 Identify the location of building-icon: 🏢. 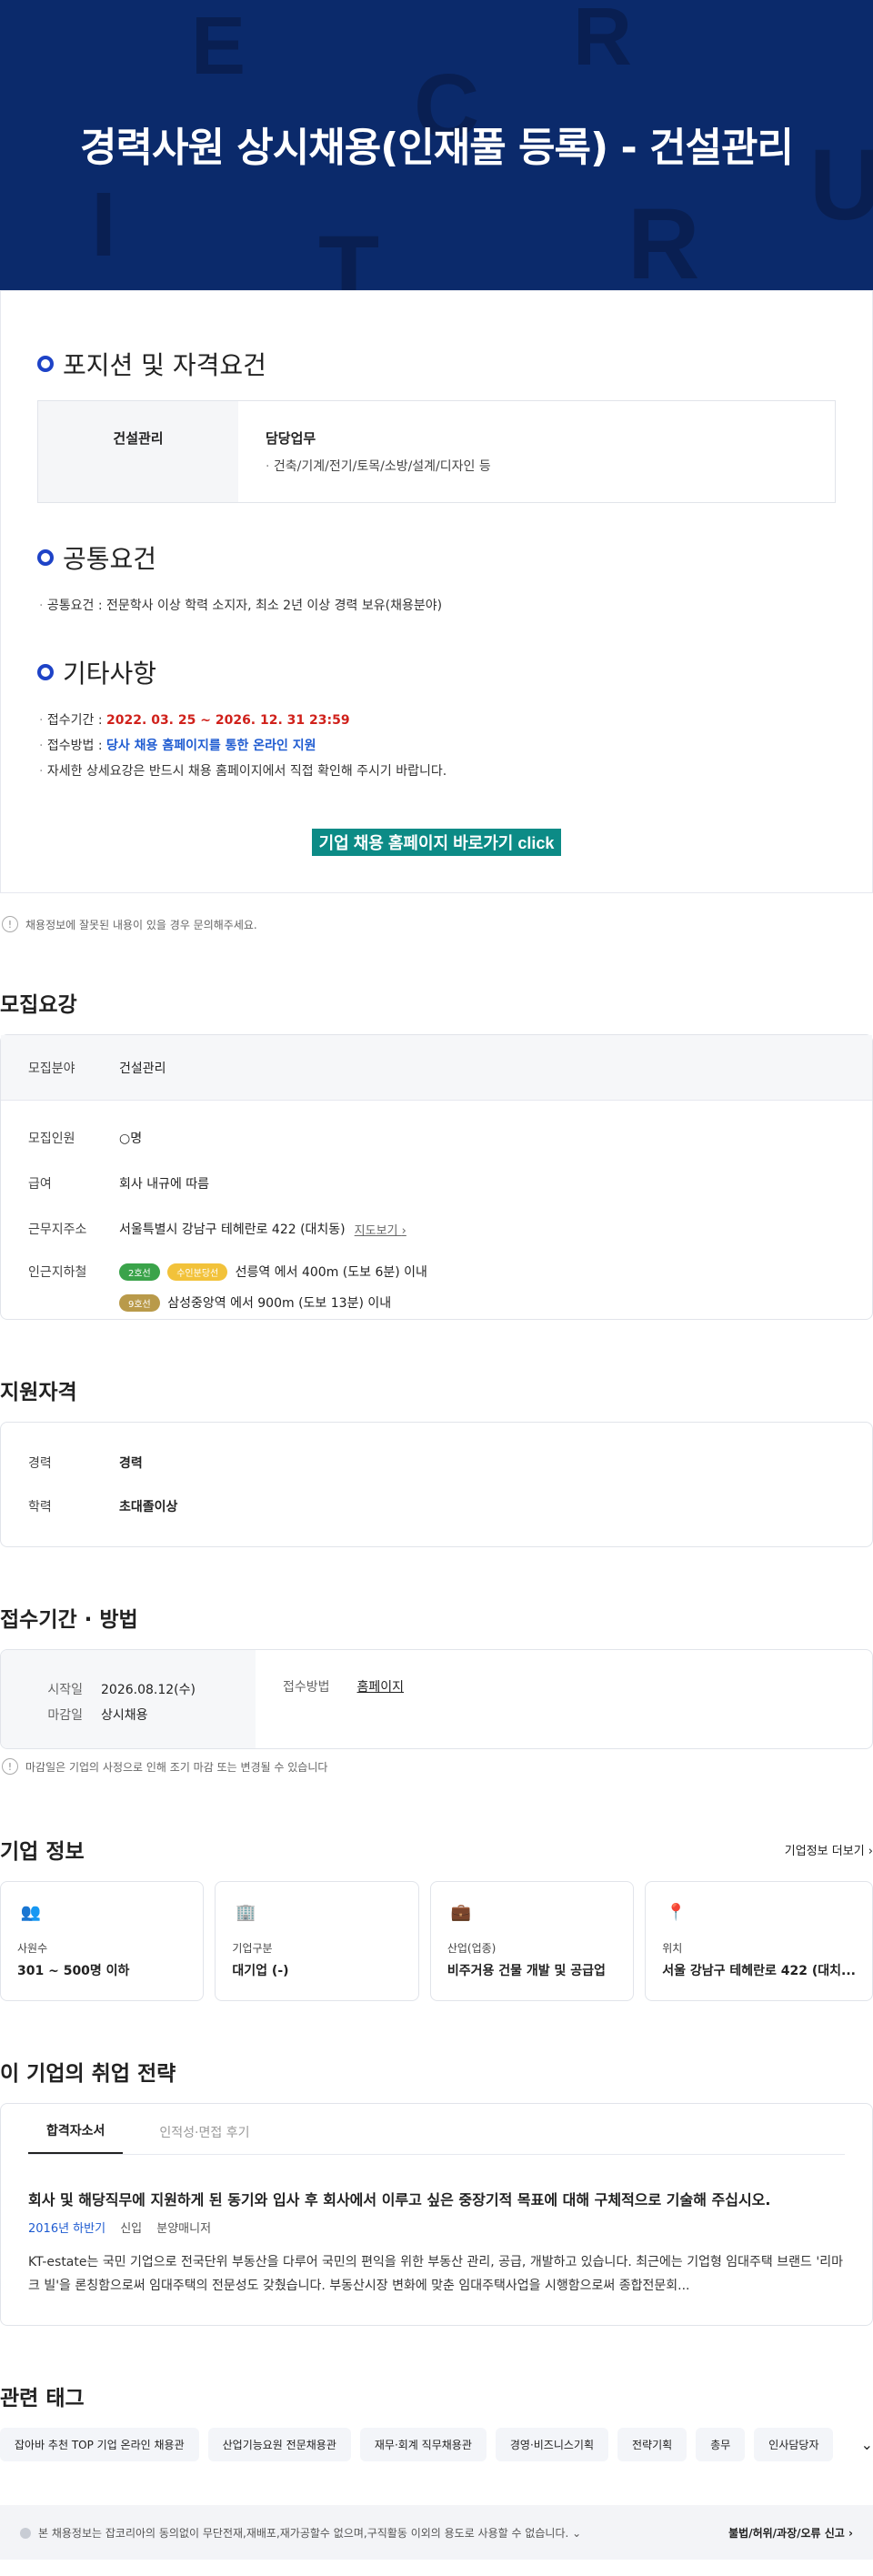
(246, 1912).